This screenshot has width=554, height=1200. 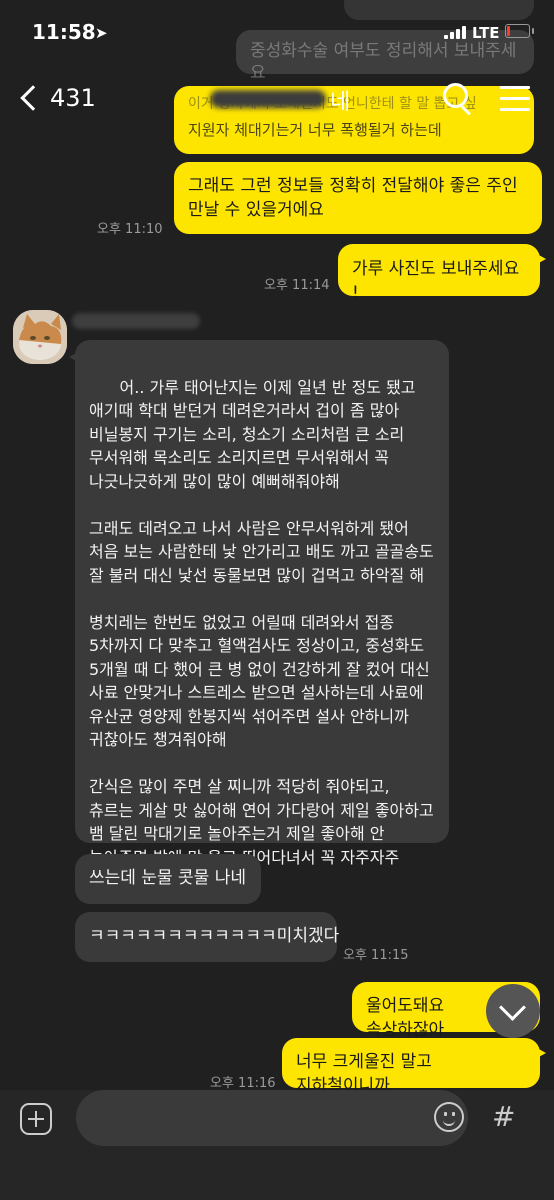 What do you see at coordinates (486, 33) in the screenshot?
I see `network-label: LTE` at bounding box center [486, 33].